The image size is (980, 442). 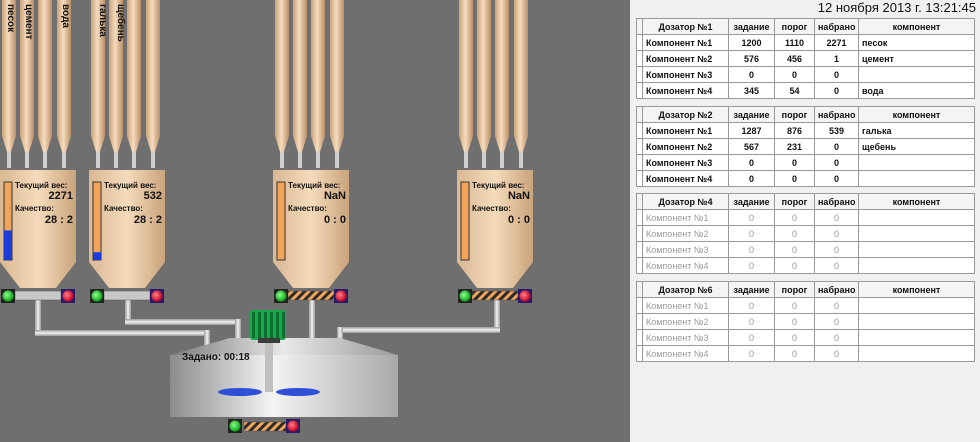 What do you see at coordinates (751, 114) in the screenshot?
I see `col-task: задание` at bounding box center [751, 114].